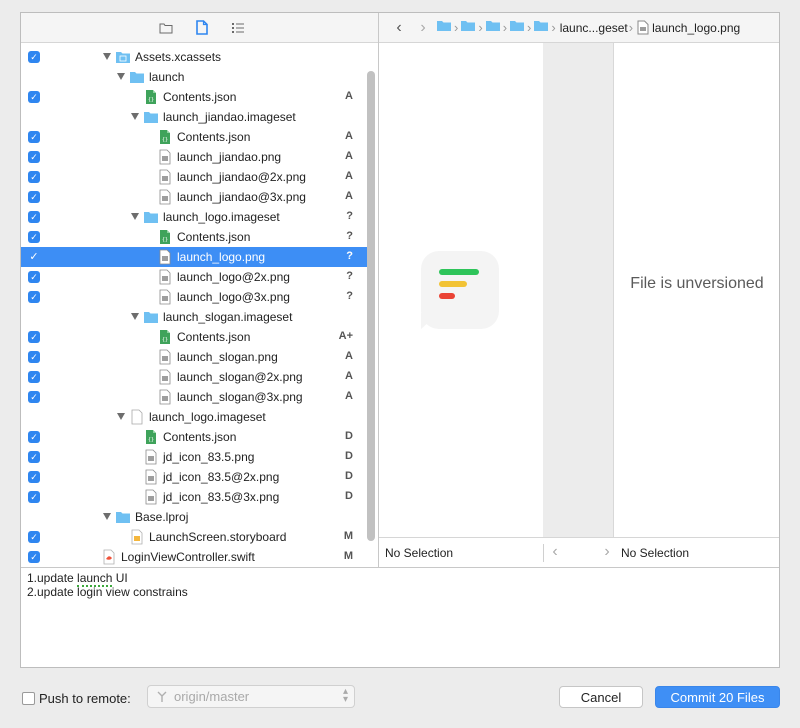 This screenshot has width=800, height=728. What do you see at coordinates (251, 696) in the screenshot?
I see `remote-branch-select: origin/master ▴ ▾` at bounding box center [251, 696].